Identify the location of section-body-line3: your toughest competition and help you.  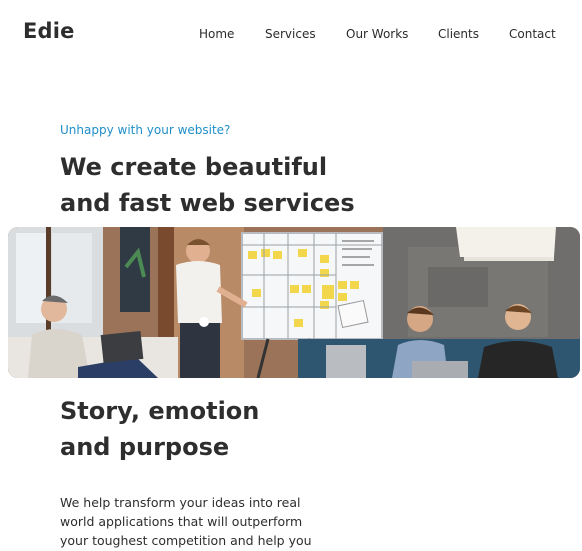
(186, 540).